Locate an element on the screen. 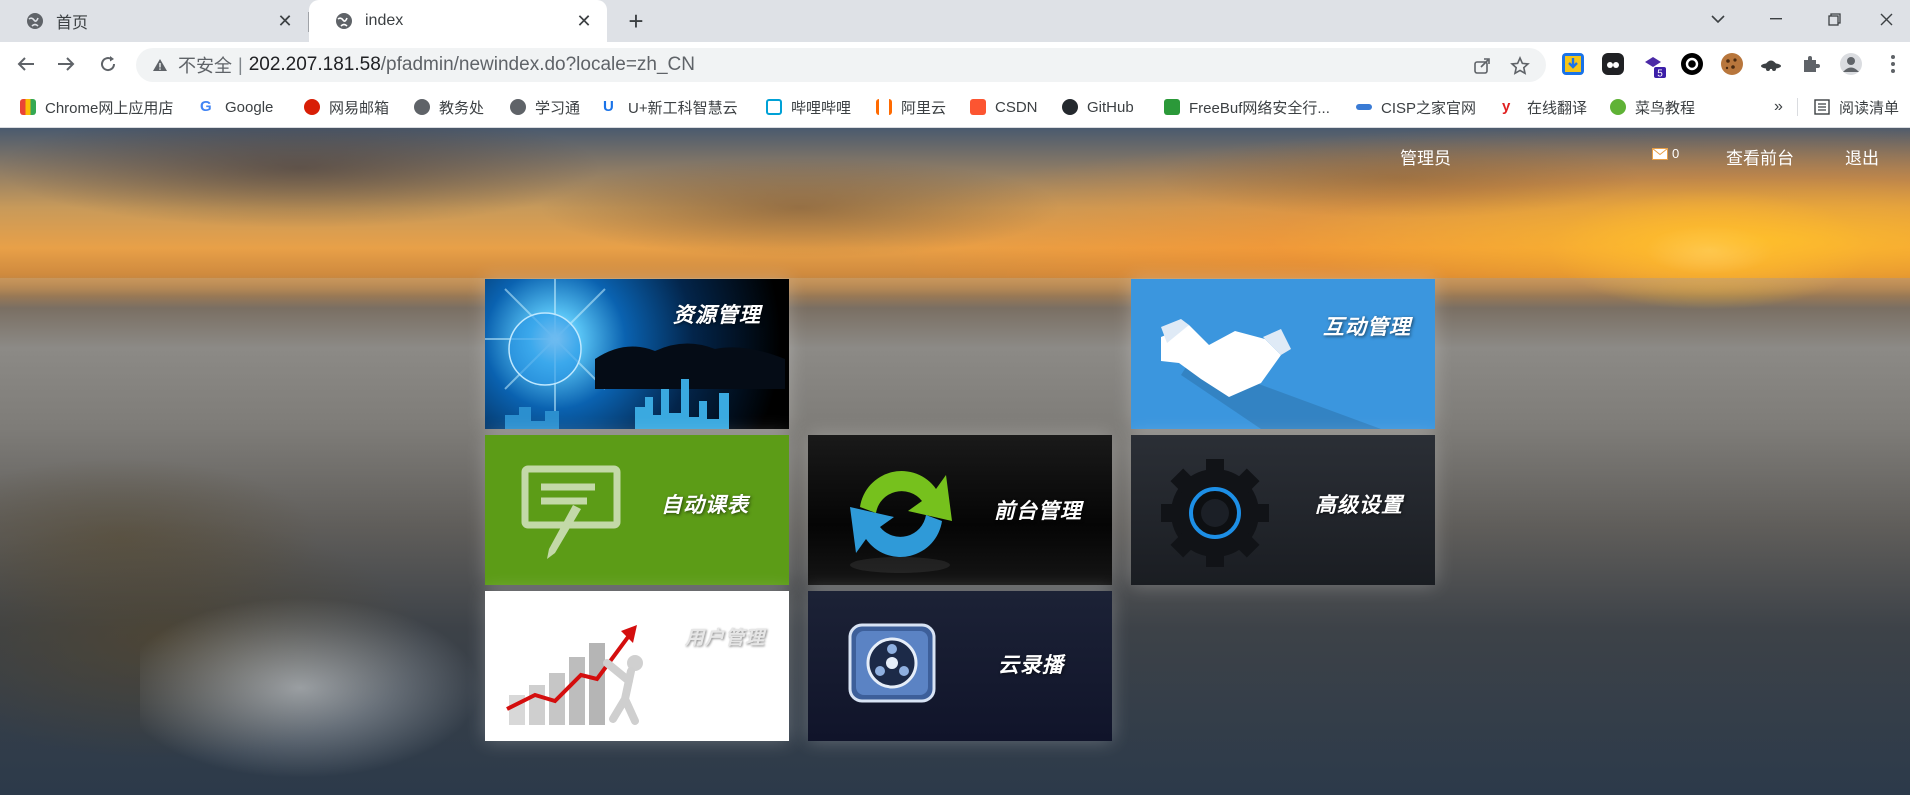  reload-icon is located at coordinates (108, 64).